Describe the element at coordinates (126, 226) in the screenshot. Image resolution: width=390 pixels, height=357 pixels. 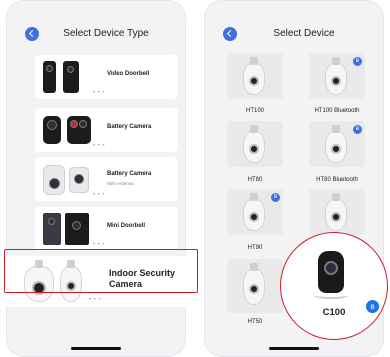
I see `category-label: Mini Doorbell` at that location.